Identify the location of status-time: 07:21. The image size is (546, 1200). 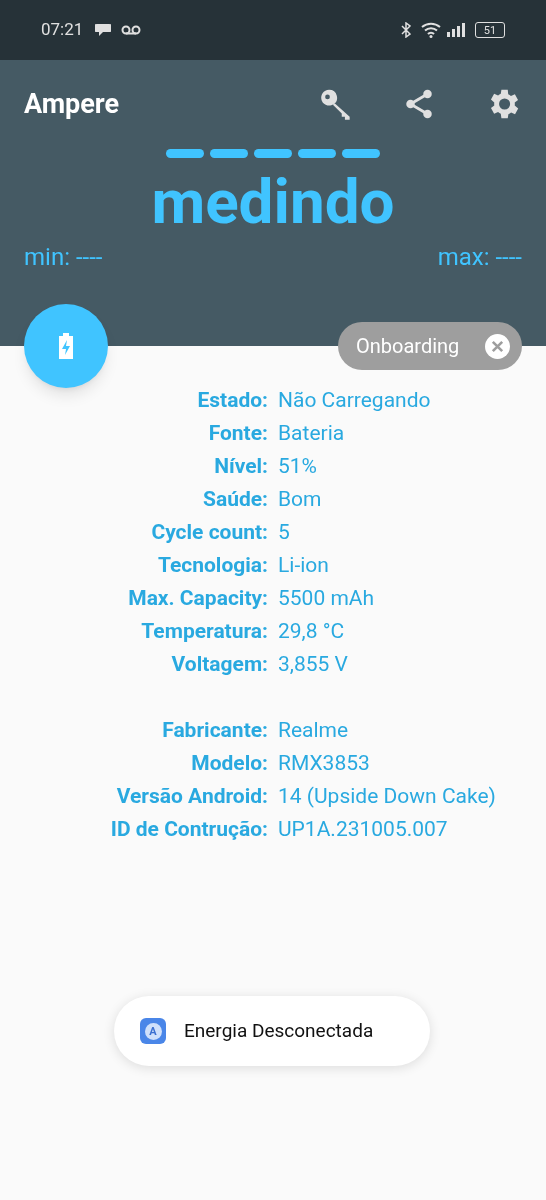
(62, 30).